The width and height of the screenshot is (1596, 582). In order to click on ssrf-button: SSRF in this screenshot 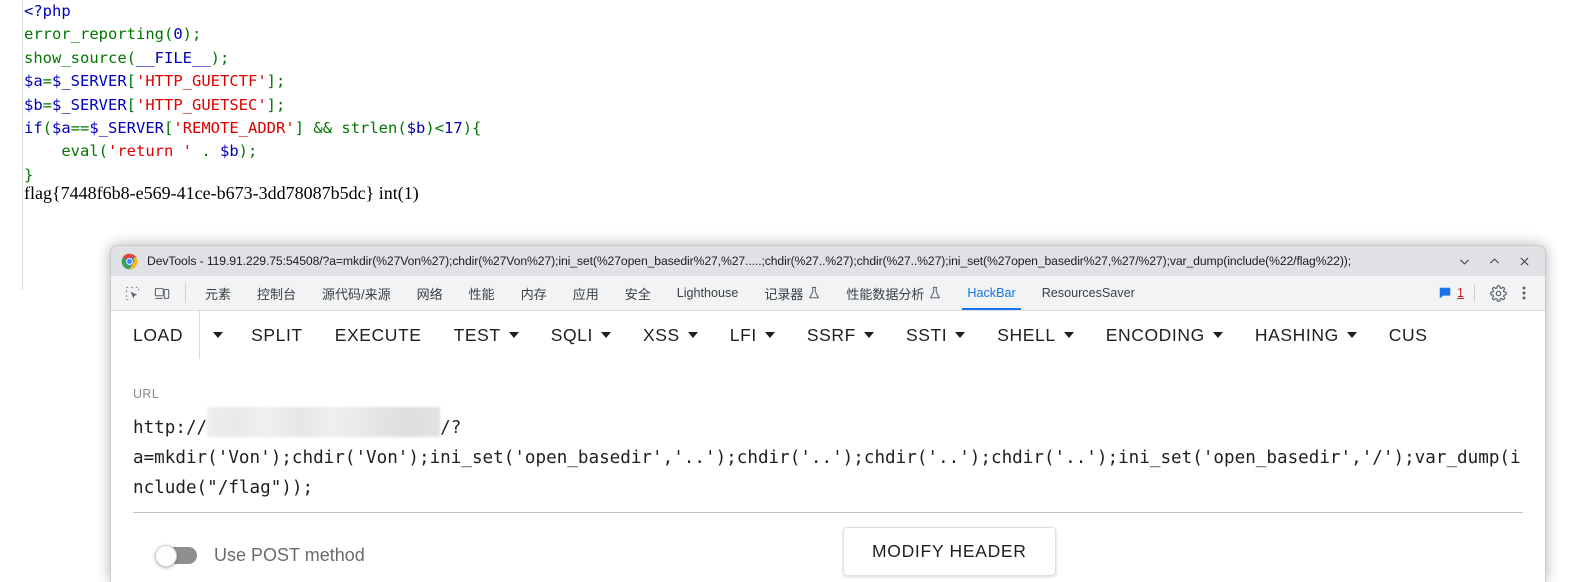, I will do `click(840, 335)`.